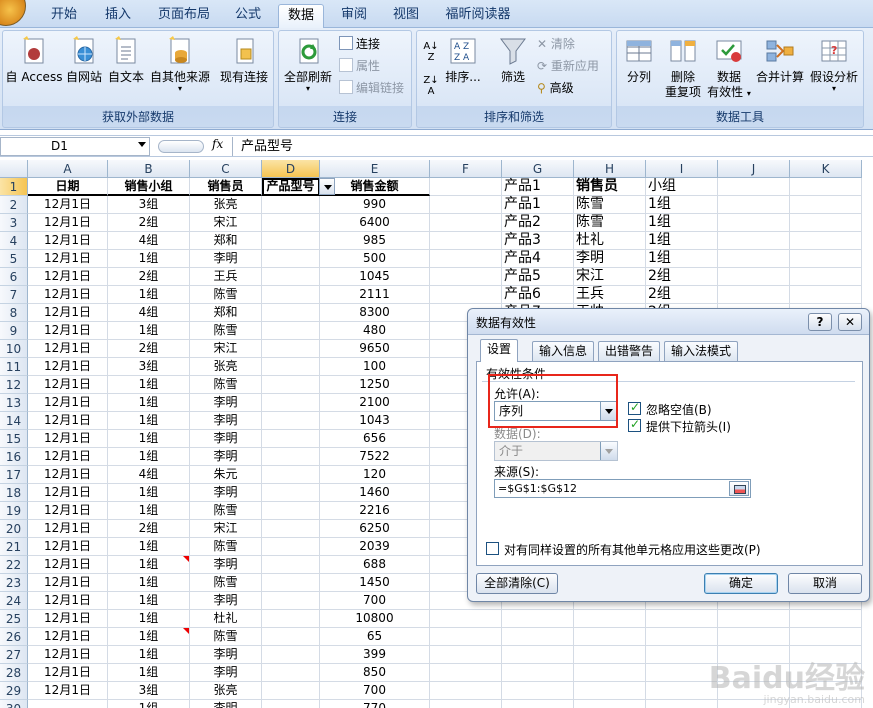 The image size is (873, 708). I want to click on table-cell: 1043, so click(375, 421).